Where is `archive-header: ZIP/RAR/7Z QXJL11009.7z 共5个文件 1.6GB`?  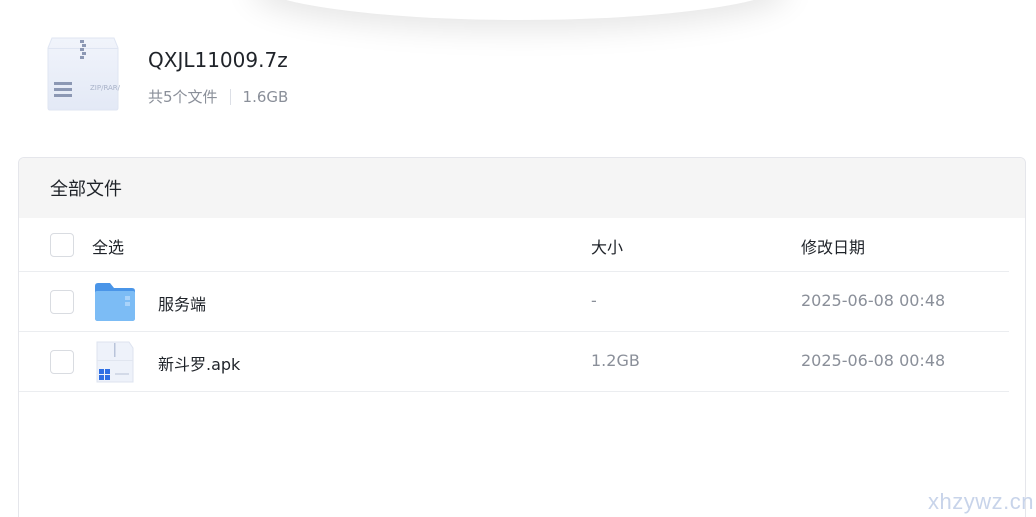 archive-header: ZIP/RAR/7Z QXJL11009.7z 共5个文件 1.6GB is located at coordinates (346, 76).